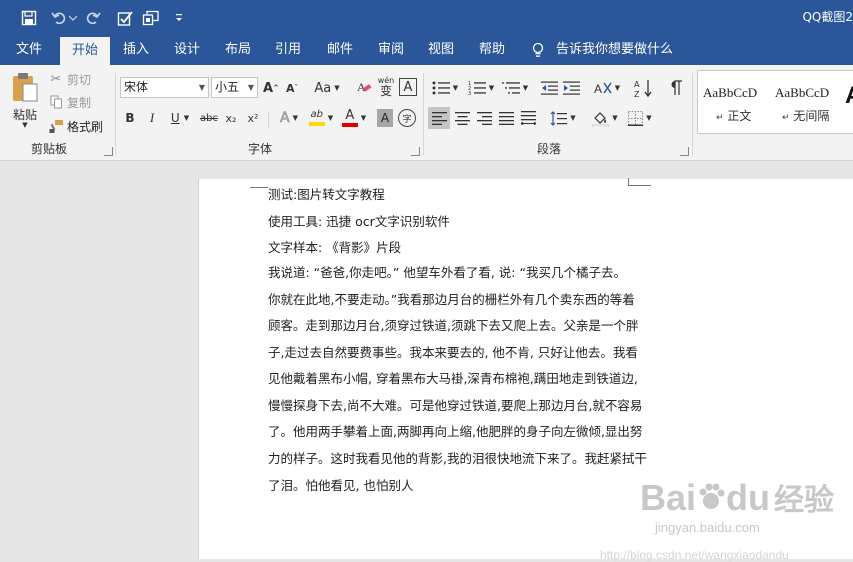 The height and width of the screenshot is (562, 853). What do you see at coordinates (415, 151) in the screenshot?
I see `font-launcher-icon` at bounding box center [415, 151].